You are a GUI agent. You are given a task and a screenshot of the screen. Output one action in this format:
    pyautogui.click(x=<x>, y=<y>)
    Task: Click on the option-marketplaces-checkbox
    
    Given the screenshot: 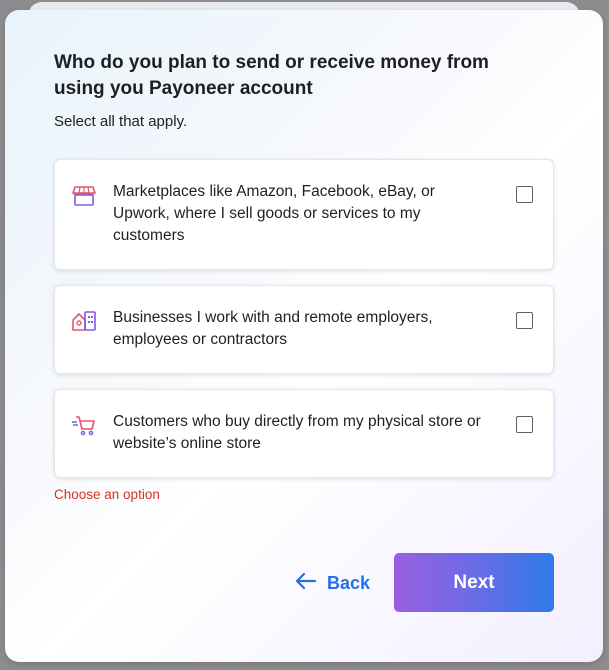 What is the action you would take?
    pyautogui.click(x=524, y=194)
    